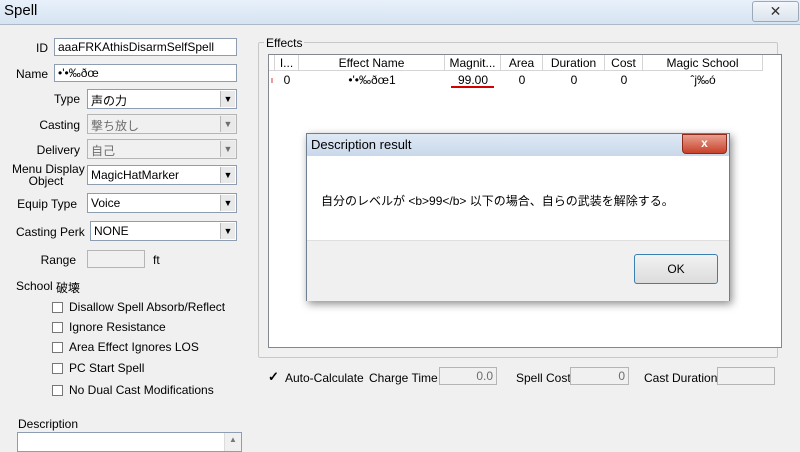  What do you see at coordinates (284, 43) in the screenshot?
I see `effects-group-label: Effects` at bounding box center [284, 43].